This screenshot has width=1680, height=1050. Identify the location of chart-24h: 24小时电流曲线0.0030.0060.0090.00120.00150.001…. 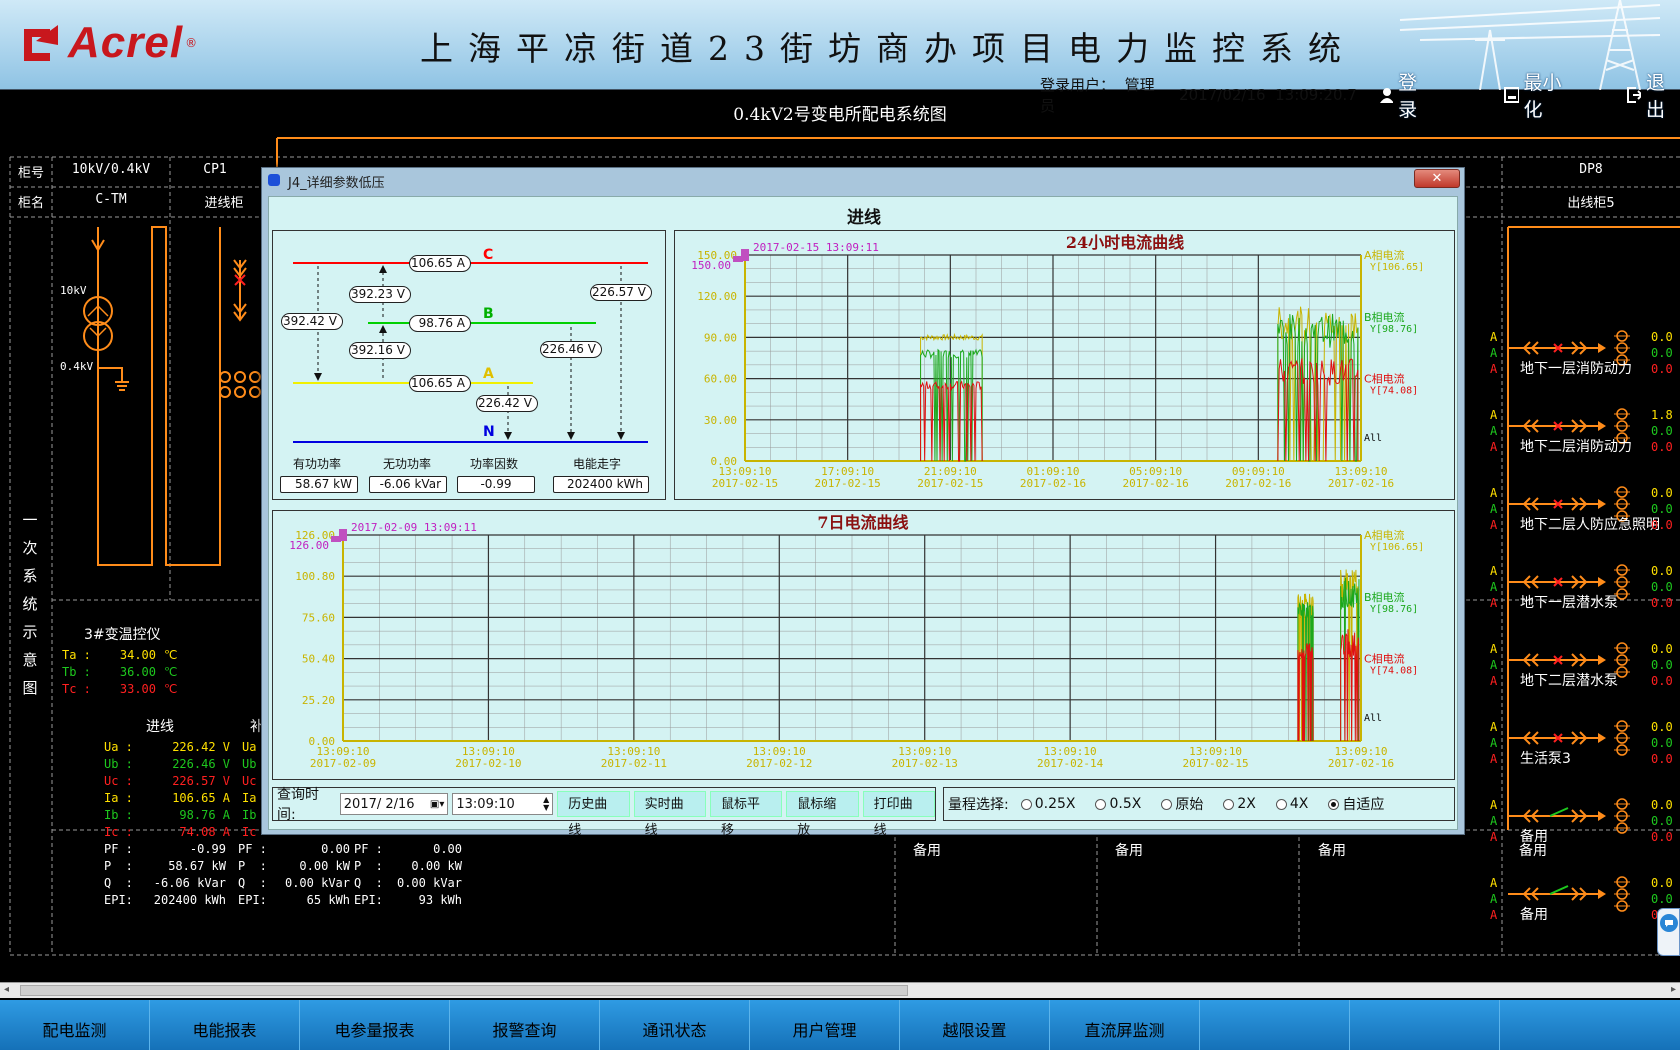
(1065, 366).